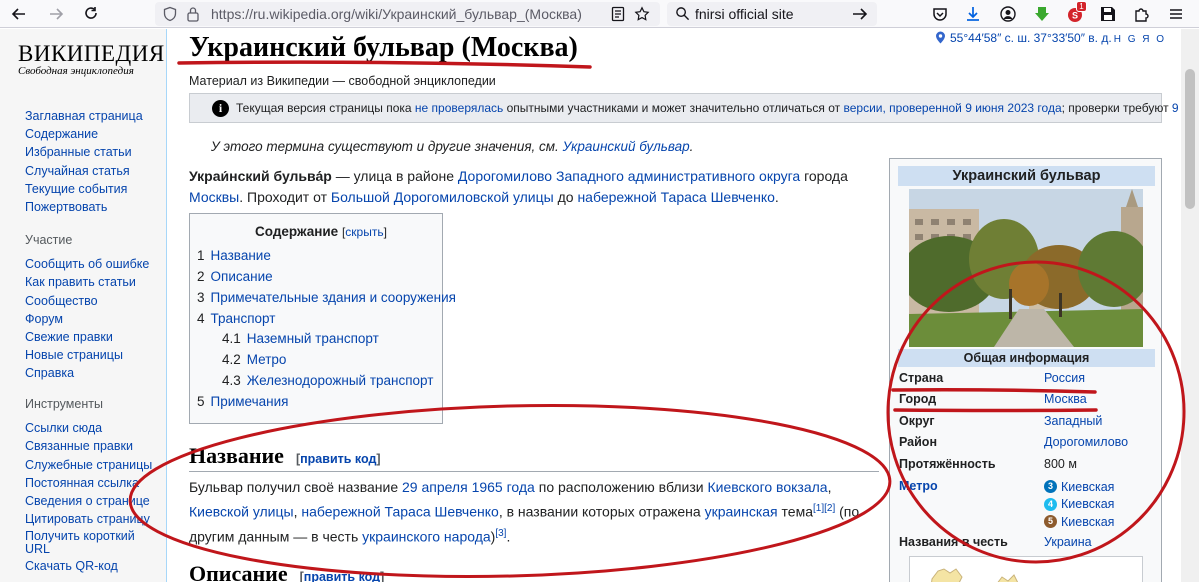  I want to click on extension-red-button: S 1, so click(1075, 13).